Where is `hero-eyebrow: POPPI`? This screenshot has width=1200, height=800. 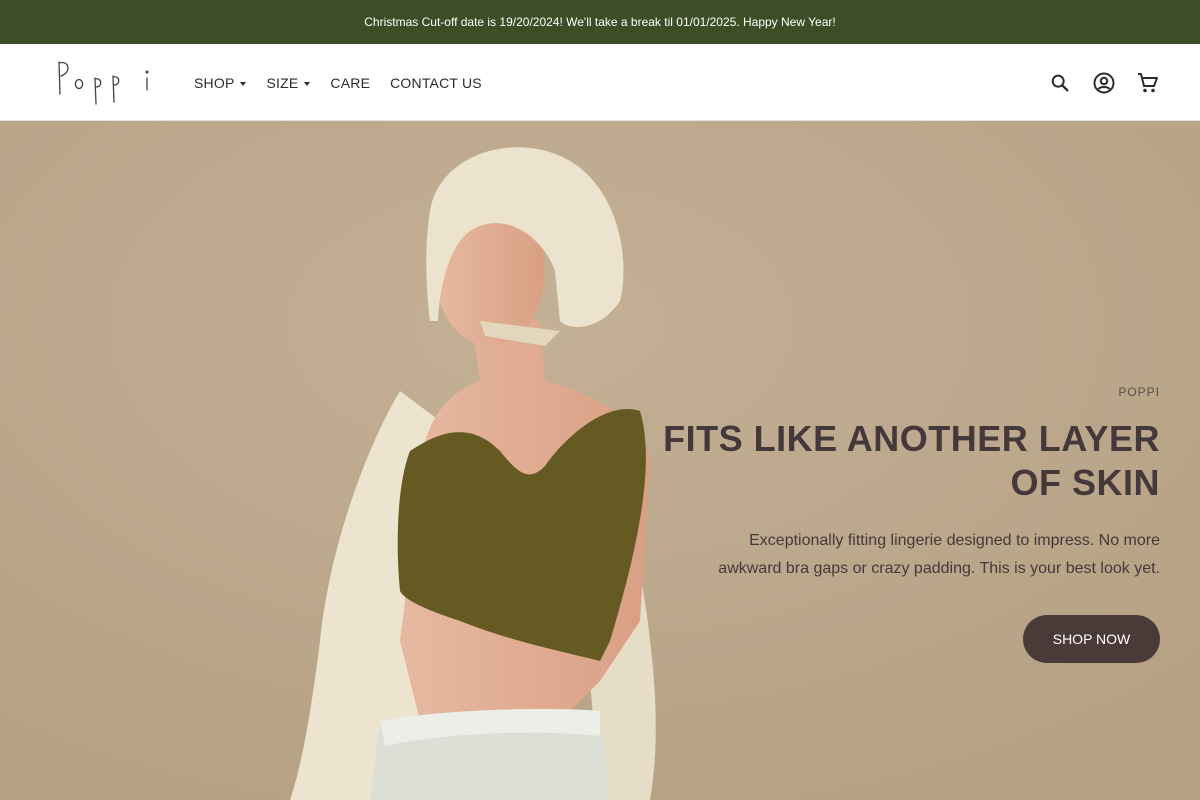
hero-eyebrow: POPPI is located at coordinates (1139, 392).